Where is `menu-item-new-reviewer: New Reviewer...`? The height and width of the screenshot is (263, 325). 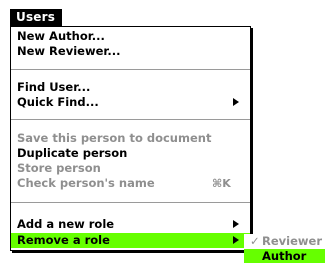 menu-item-new-reviewer: New Reviewer... is located at coordinates (130, 51).